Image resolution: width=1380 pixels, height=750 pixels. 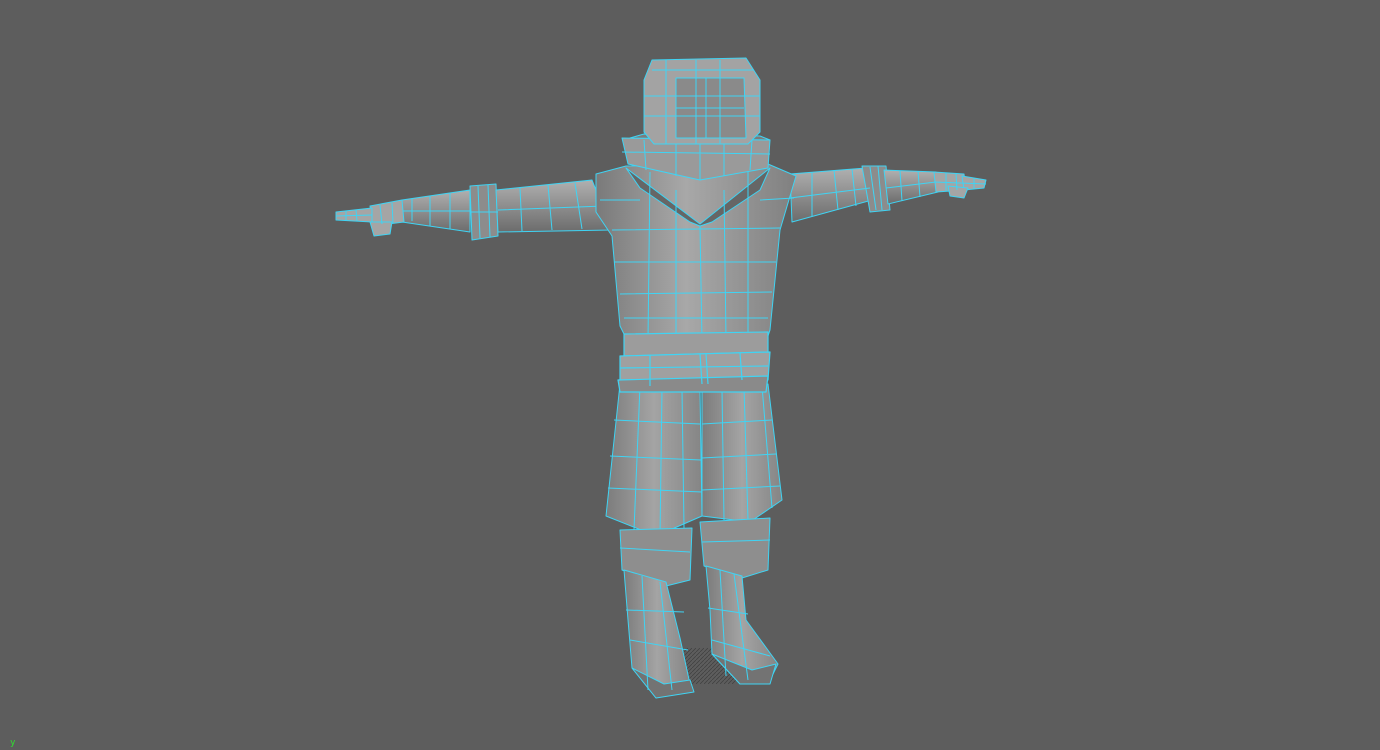 I want to click on torso, so click(x=696, y=253).